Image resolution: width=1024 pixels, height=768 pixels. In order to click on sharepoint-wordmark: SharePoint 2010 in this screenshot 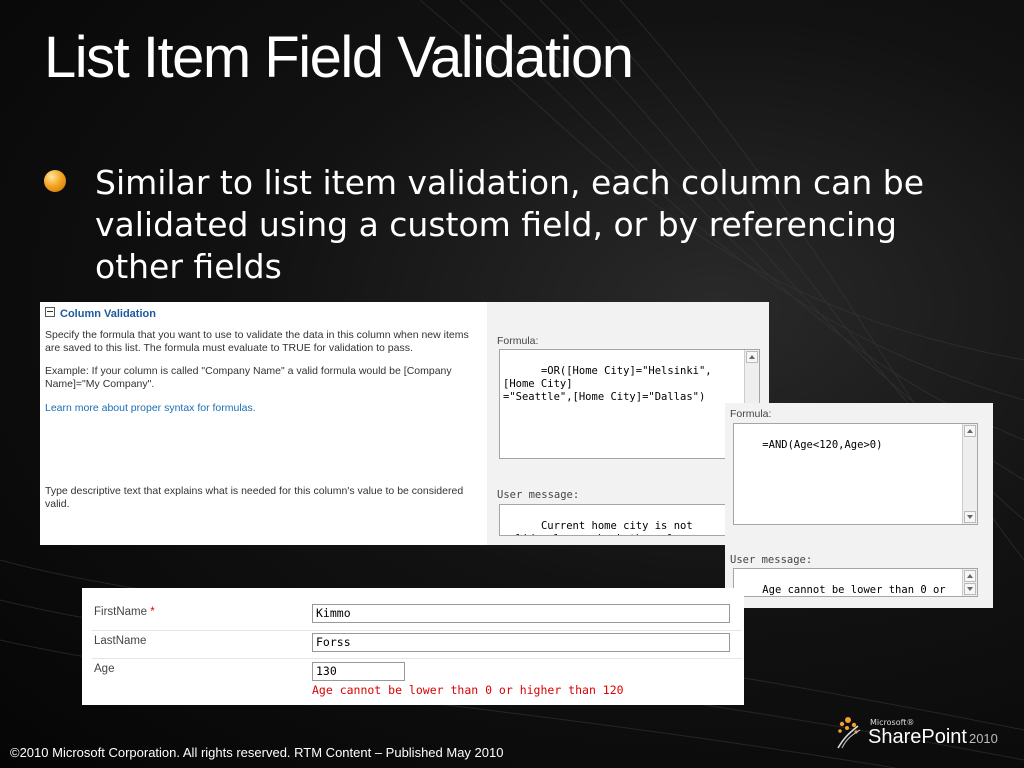, I will do `click(933, 737)`.